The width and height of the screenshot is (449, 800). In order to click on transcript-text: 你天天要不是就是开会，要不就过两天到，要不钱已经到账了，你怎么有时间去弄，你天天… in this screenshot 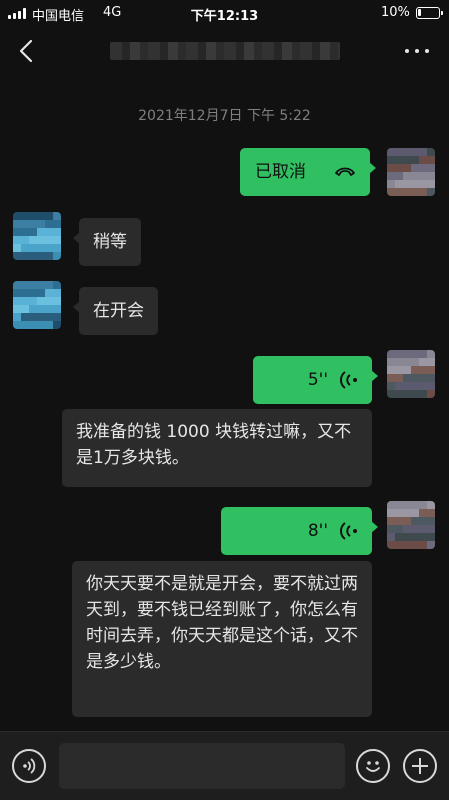, I will do `click(222, 623)`.